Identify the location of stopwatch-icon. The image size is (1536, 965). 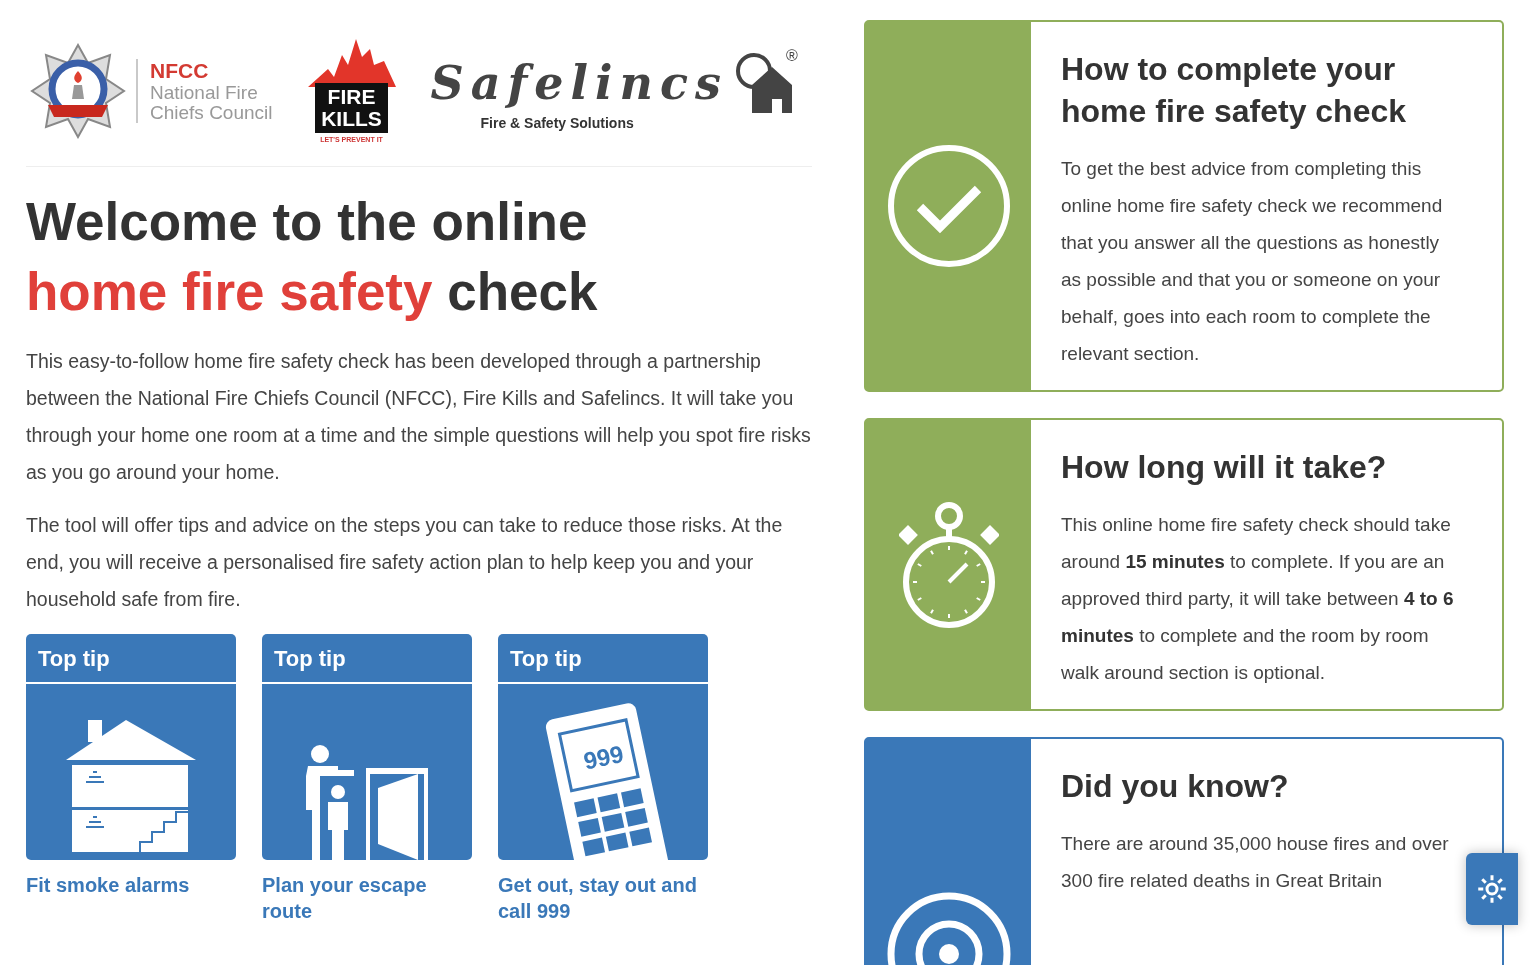
(948, 564).